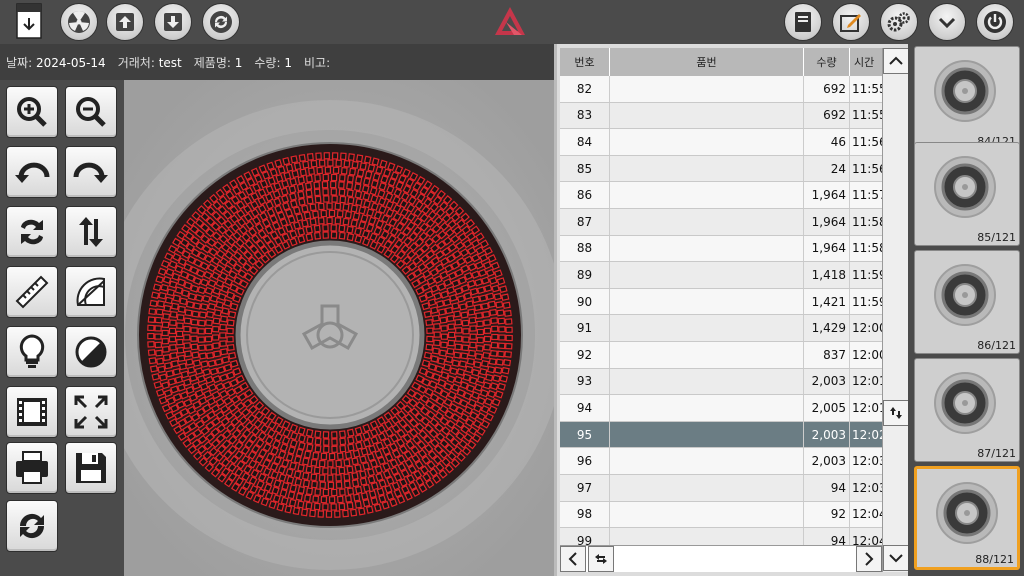 Image resolution: width=1024 pixels, height=576 pixels. Describe the element at coordinates (218, 62) in the screenshot. I see `product-field: 제품명: 1` at that location.